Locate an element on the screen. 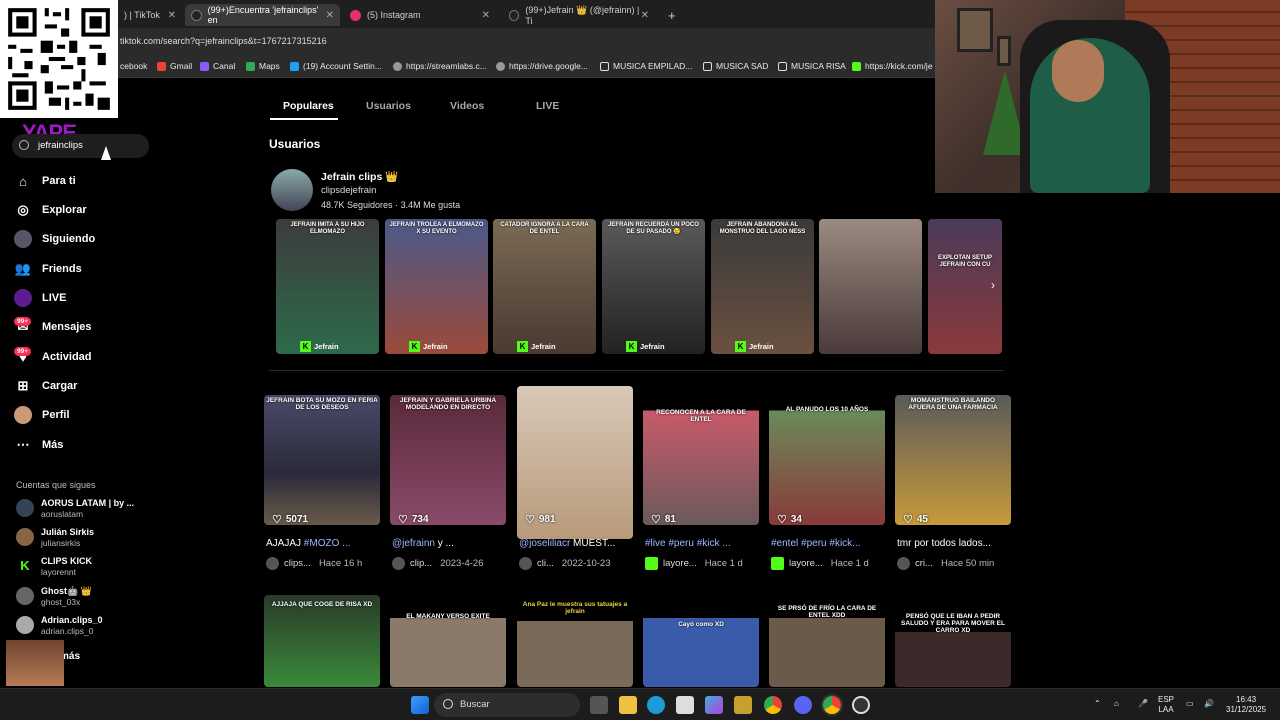 This screenshot has width=1280, height=720. bookmark-item: https://kick.com/je is located at coordinates (892, 66).